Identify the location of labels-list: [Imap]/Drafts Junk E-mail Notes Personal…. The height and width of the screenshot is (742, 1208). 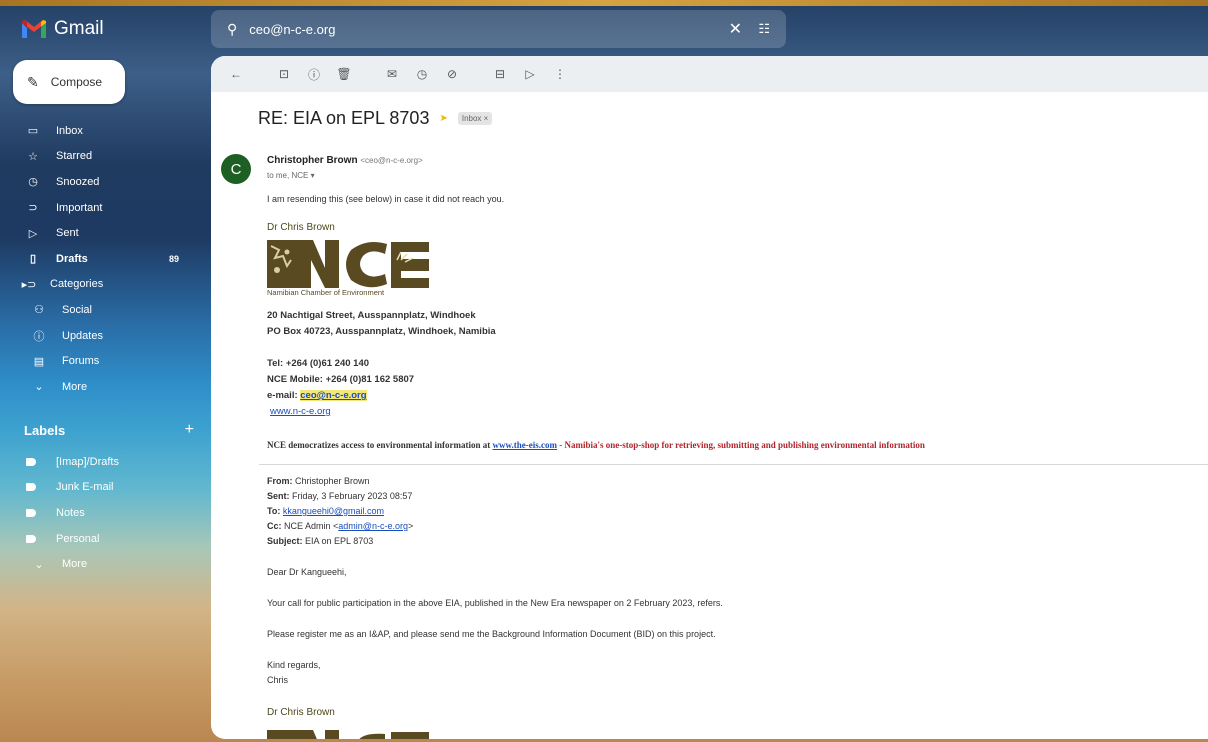
(102, 513).